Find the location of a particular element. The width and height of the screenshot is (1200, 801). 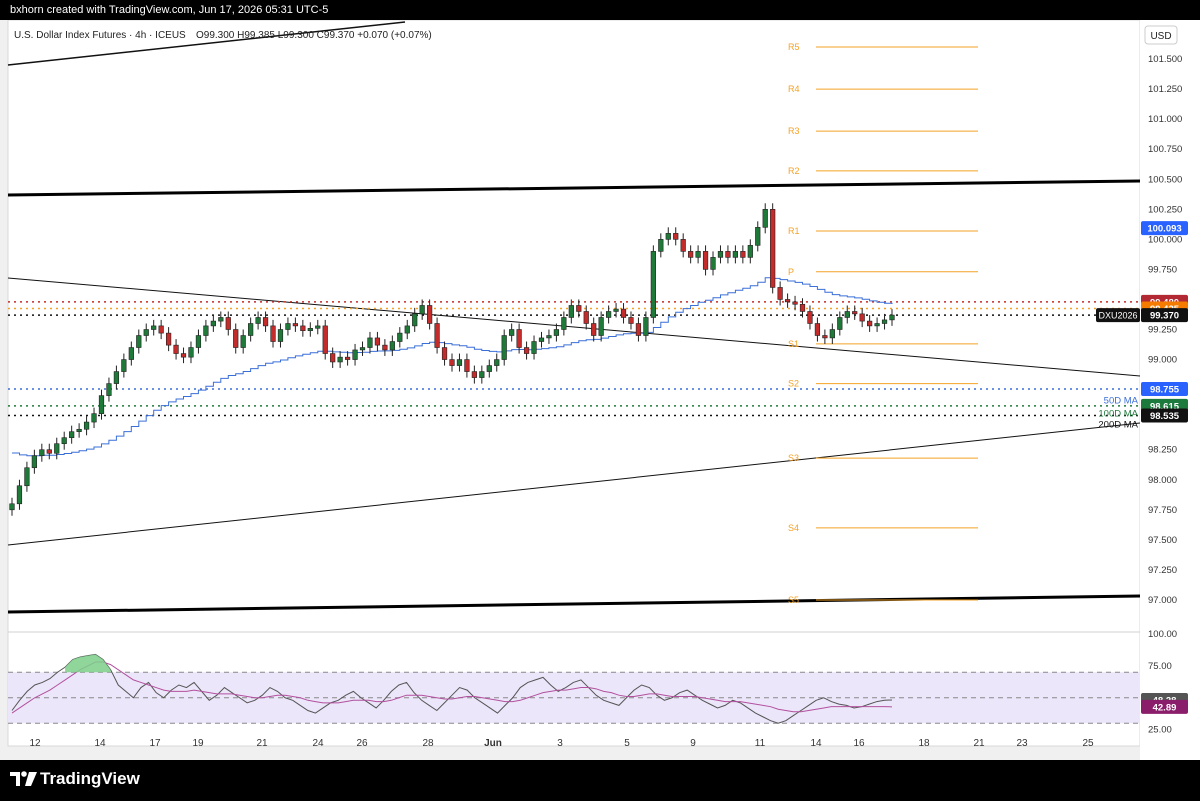

time-tick-label: 25 is located at coordinates (1088, 743).